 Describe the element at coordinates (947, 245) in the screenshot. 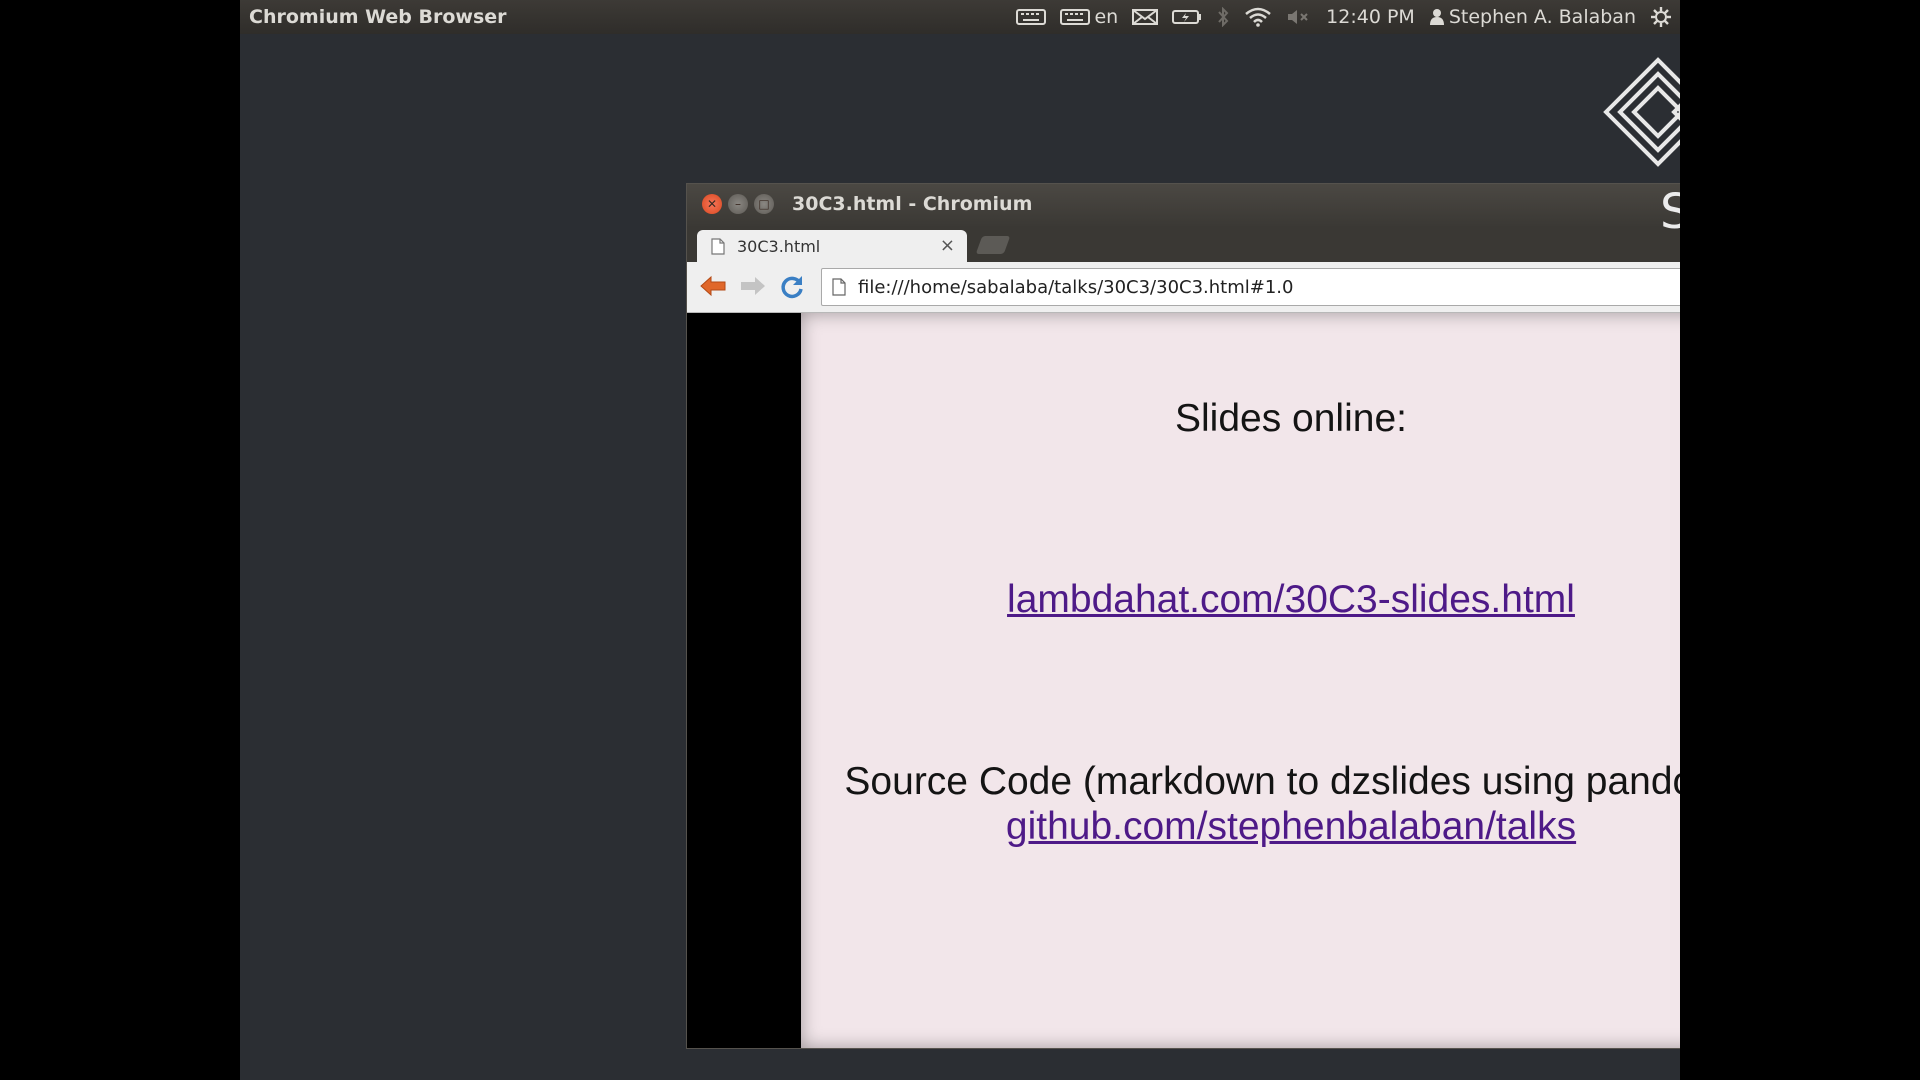

I see `tab-close-button: ×` at that location.